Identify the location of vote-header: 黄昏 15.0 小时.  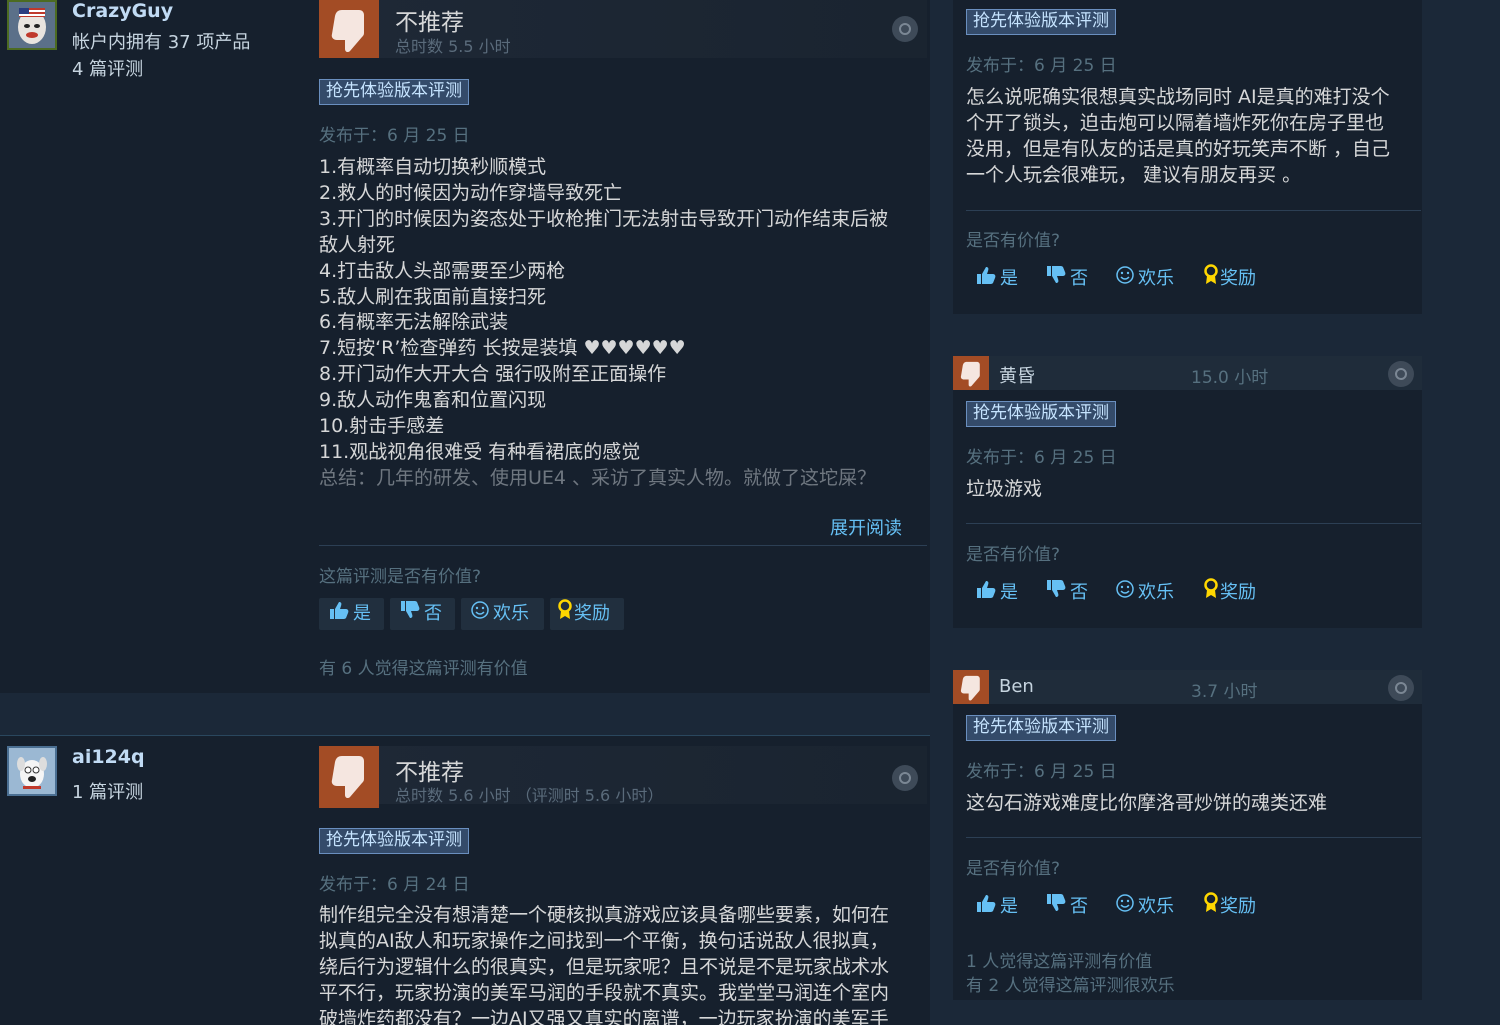
(1187, 373).